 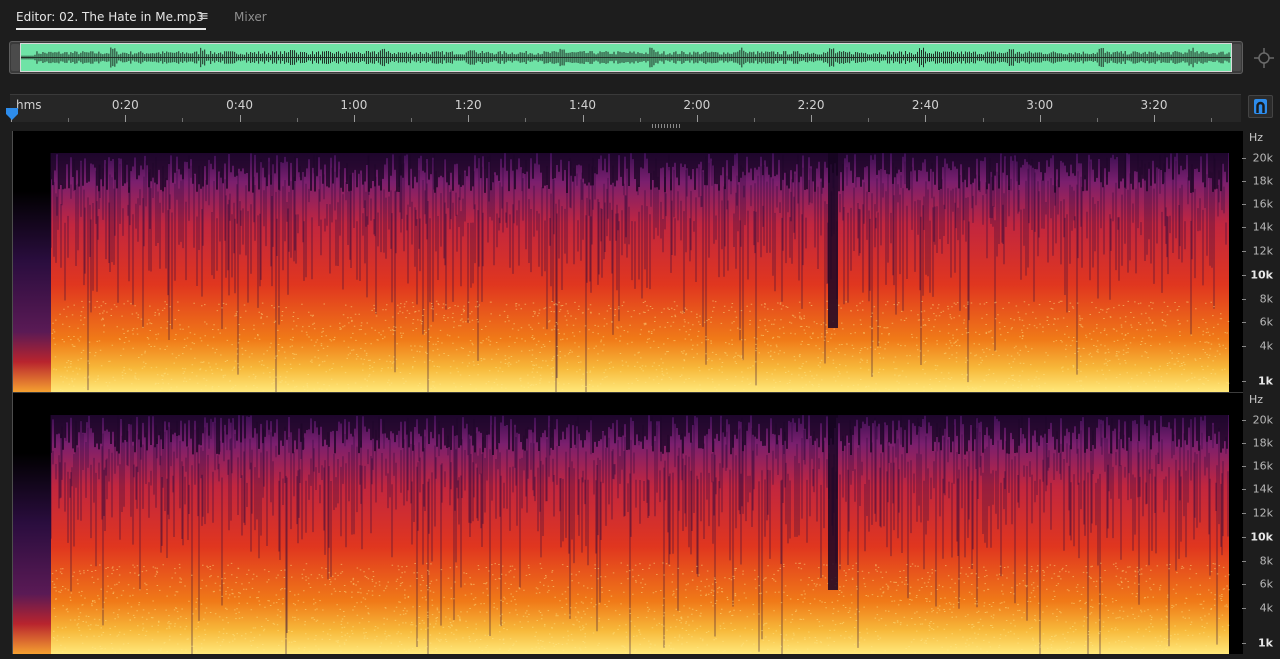 I want to click on frequency-axis-right: Hz 20k 18k 16k 14k 12k 10k 8k 6k 4k 1k, so click(x=1261, y=523).